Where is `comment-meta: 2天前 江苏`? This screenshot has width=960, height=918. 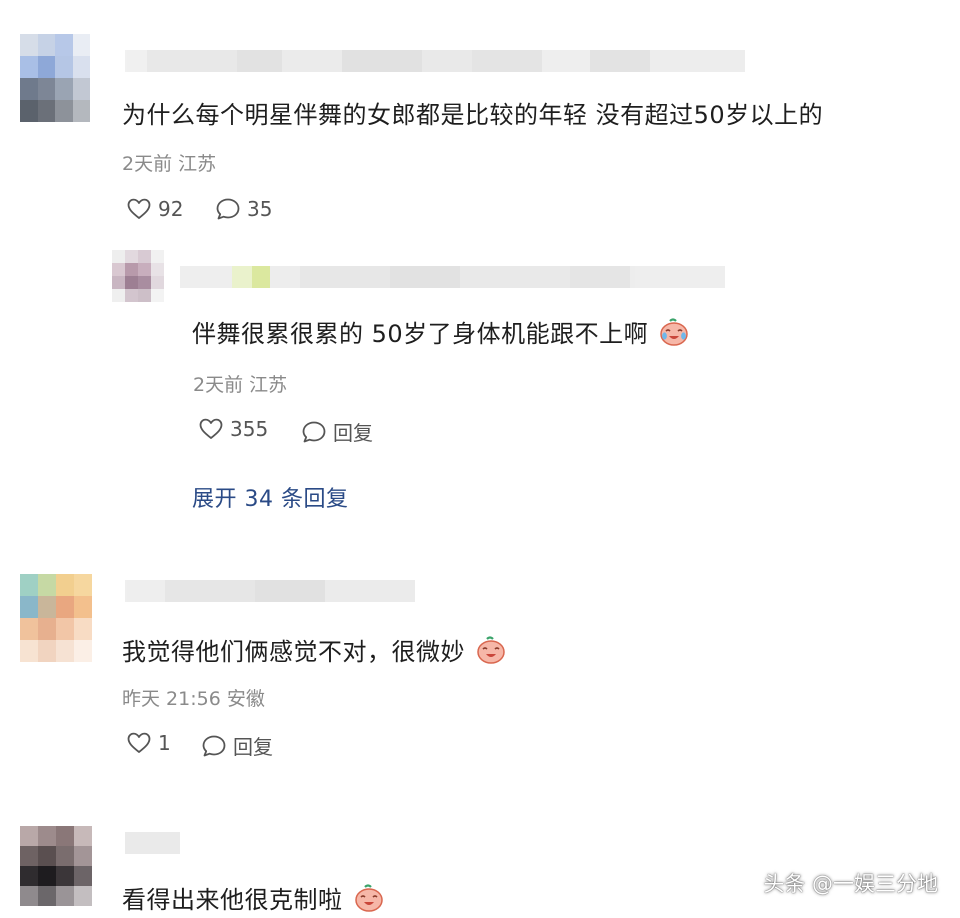 comment-meta: 2天前 江苏 is located at coordinates (169, 164).